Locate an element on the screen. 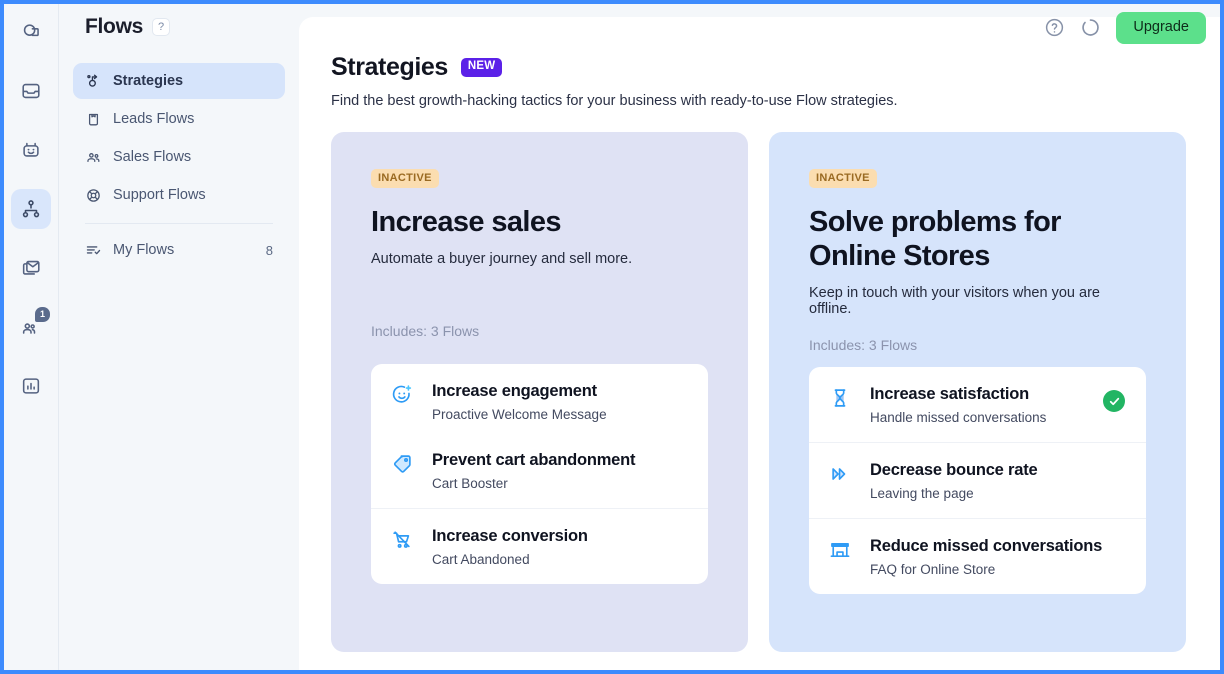  hourglass-icon is located at coordinates (840, 398).